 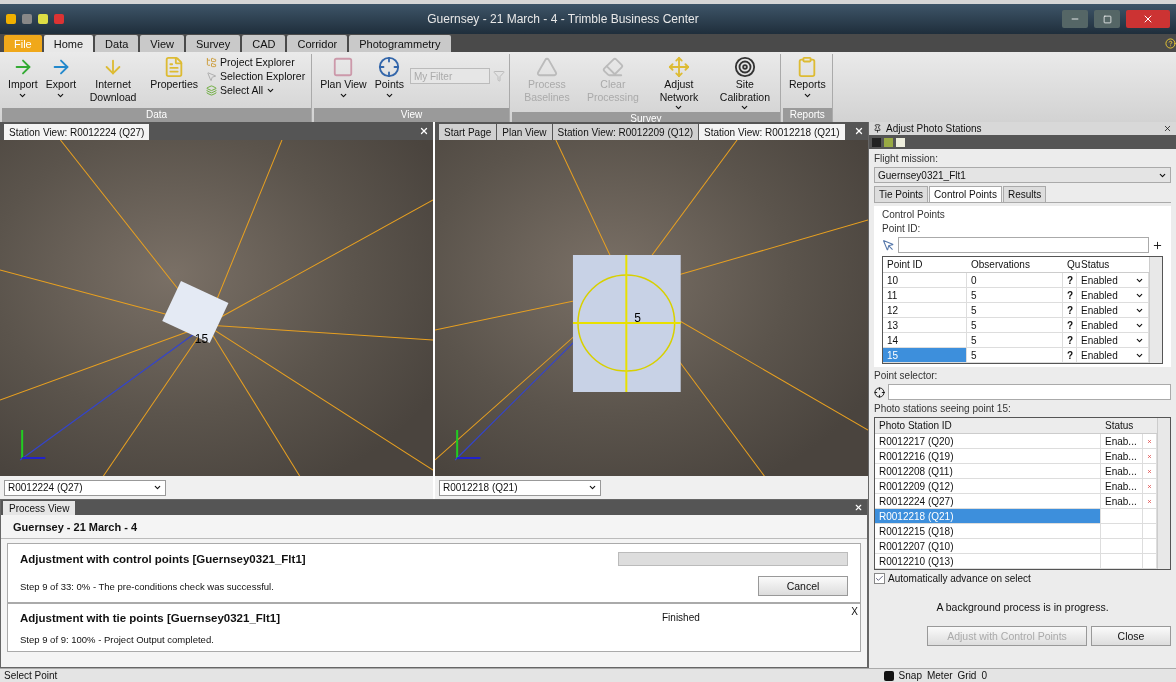 I want to click on ribbon-button: Plan View, so click(x=343, y=81).